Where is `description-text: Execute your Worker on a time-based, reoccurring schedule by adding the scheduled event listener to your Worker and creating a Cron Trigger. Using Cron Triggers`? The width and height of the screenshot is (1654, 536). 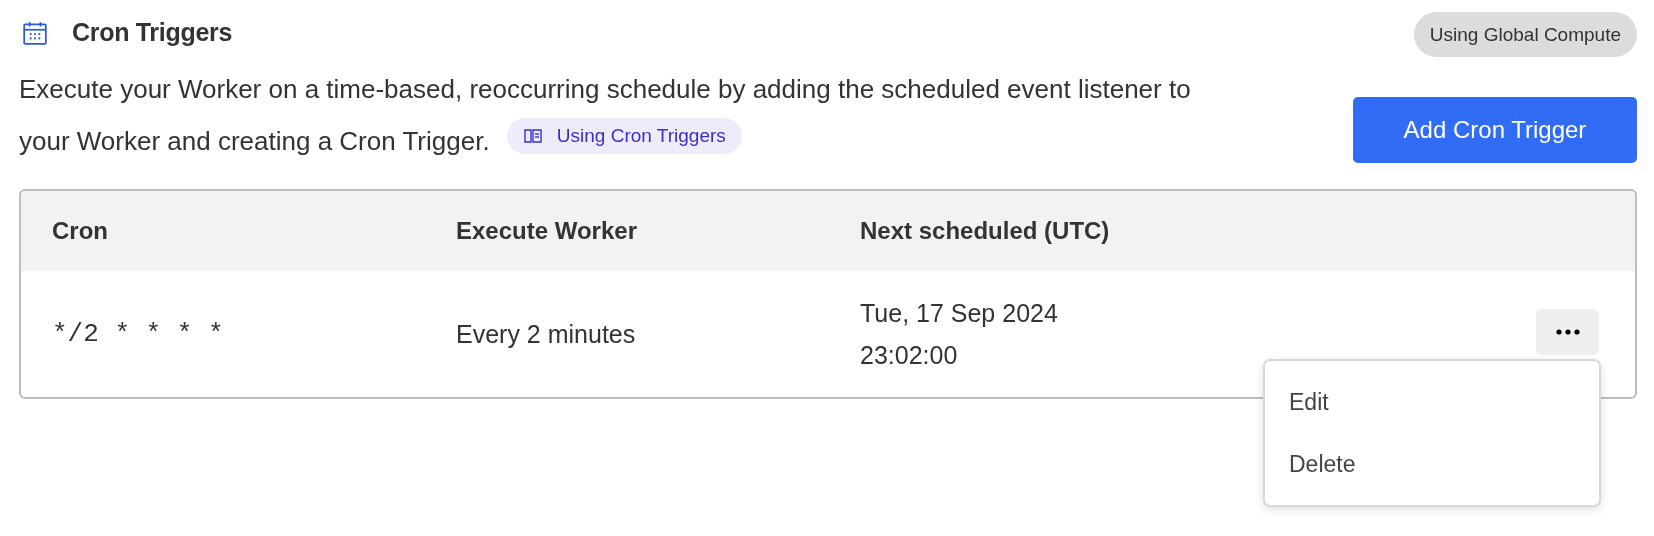 description-text: Execute your Worker on a time-based, reoccurring schedule by adding the scheduled event listener to your Worker and creating a Cron Trigger. Using Cron Triggers is located at coordinates (605, 115).